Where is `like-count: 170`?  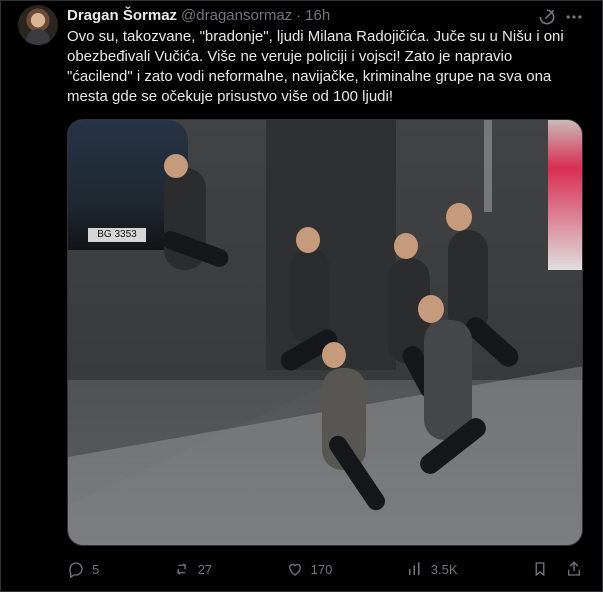
like-count: 170 is located at coordinates (321, 569).